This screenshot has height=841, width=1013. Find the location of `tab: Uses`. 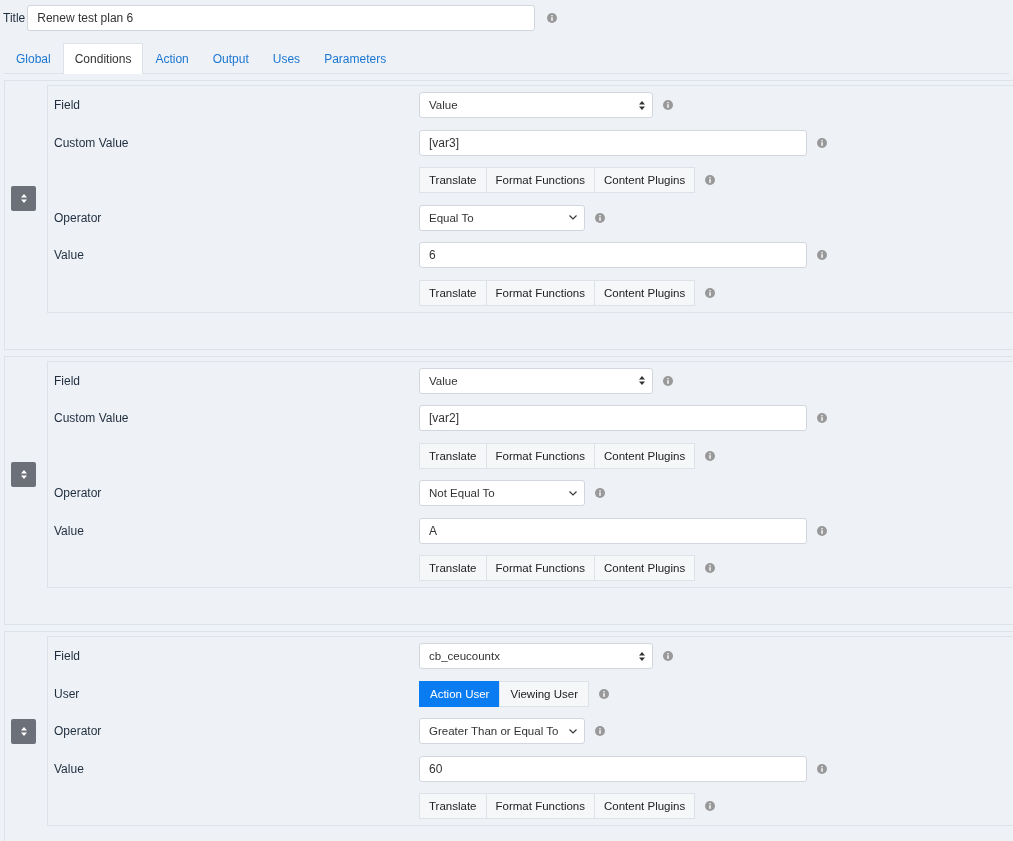

tab: Uses is located at coordinates (286, 58).